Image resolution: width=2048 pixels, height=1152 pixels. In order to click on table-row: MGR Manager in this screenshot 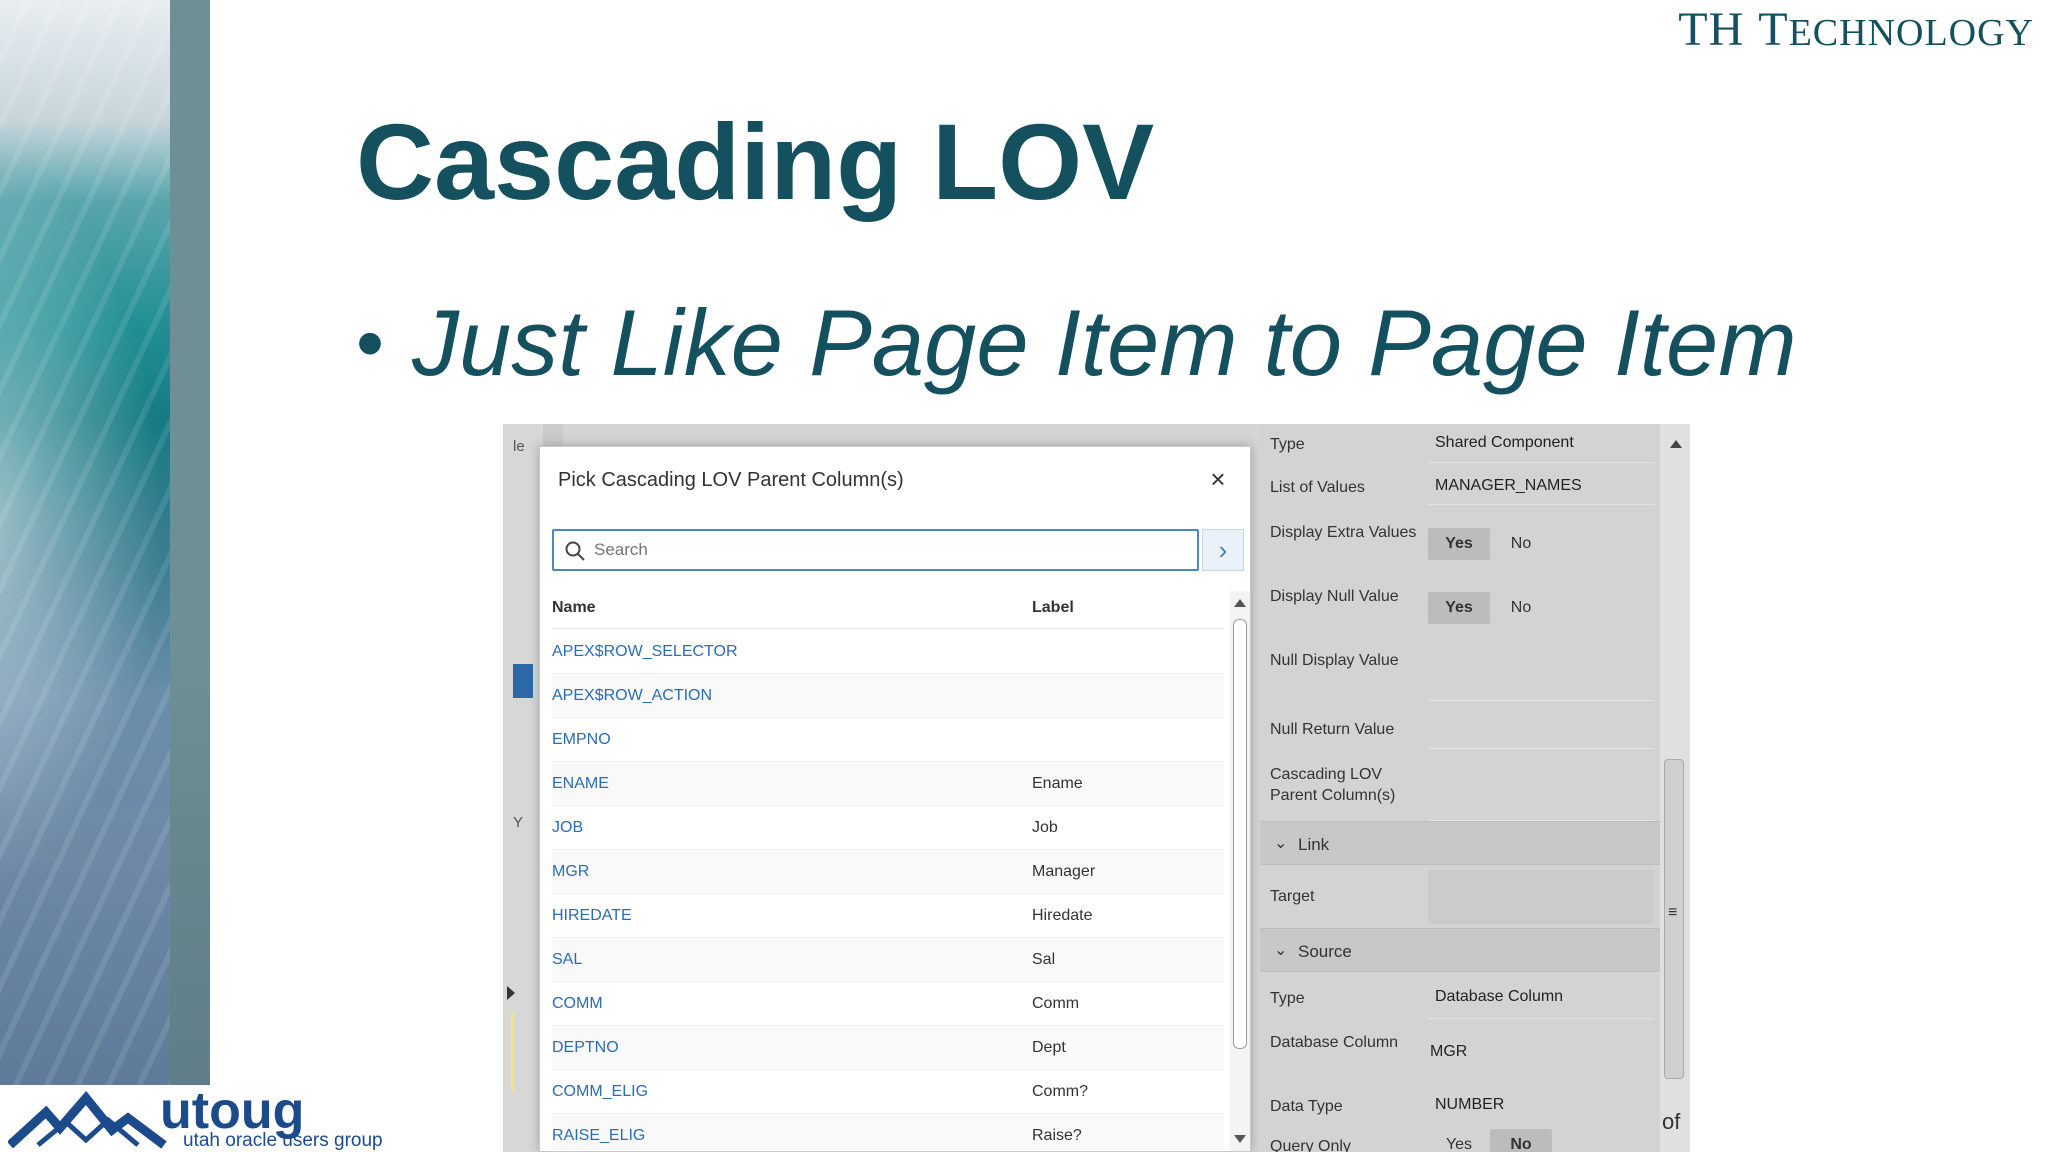, I will do `click(888, 872)`.